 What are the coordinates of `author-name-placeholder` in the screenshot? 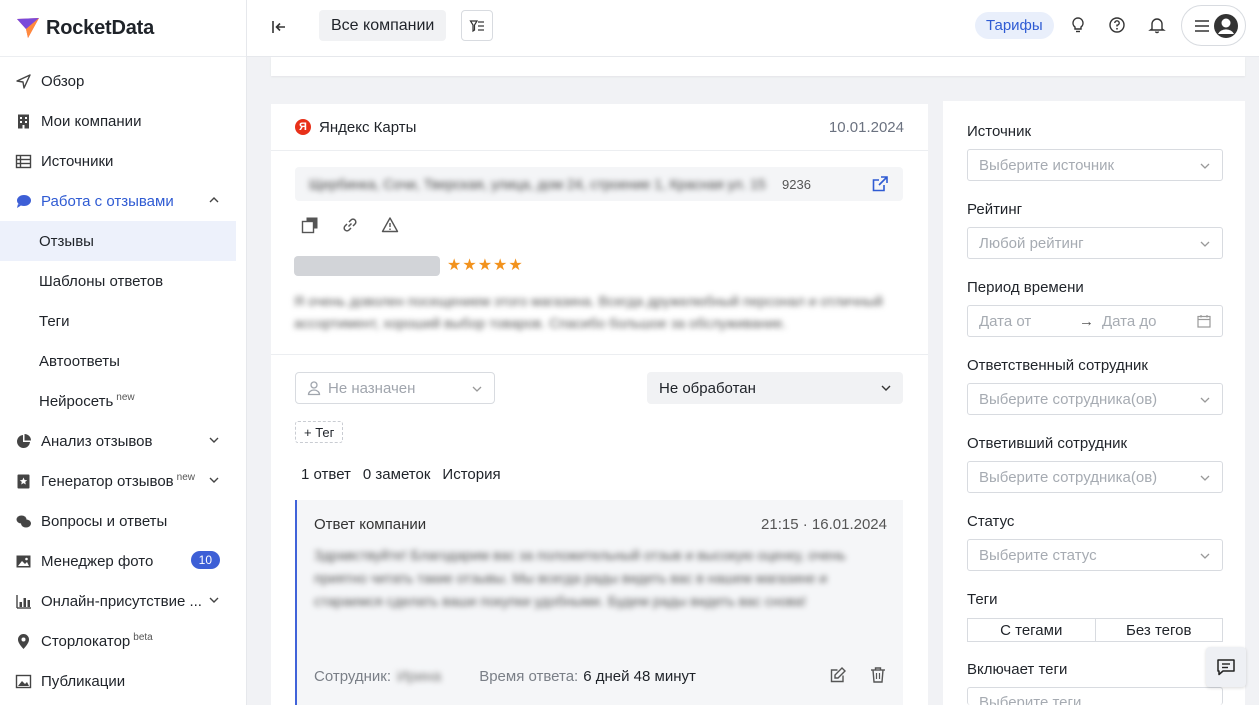 It's located at (367, 266).